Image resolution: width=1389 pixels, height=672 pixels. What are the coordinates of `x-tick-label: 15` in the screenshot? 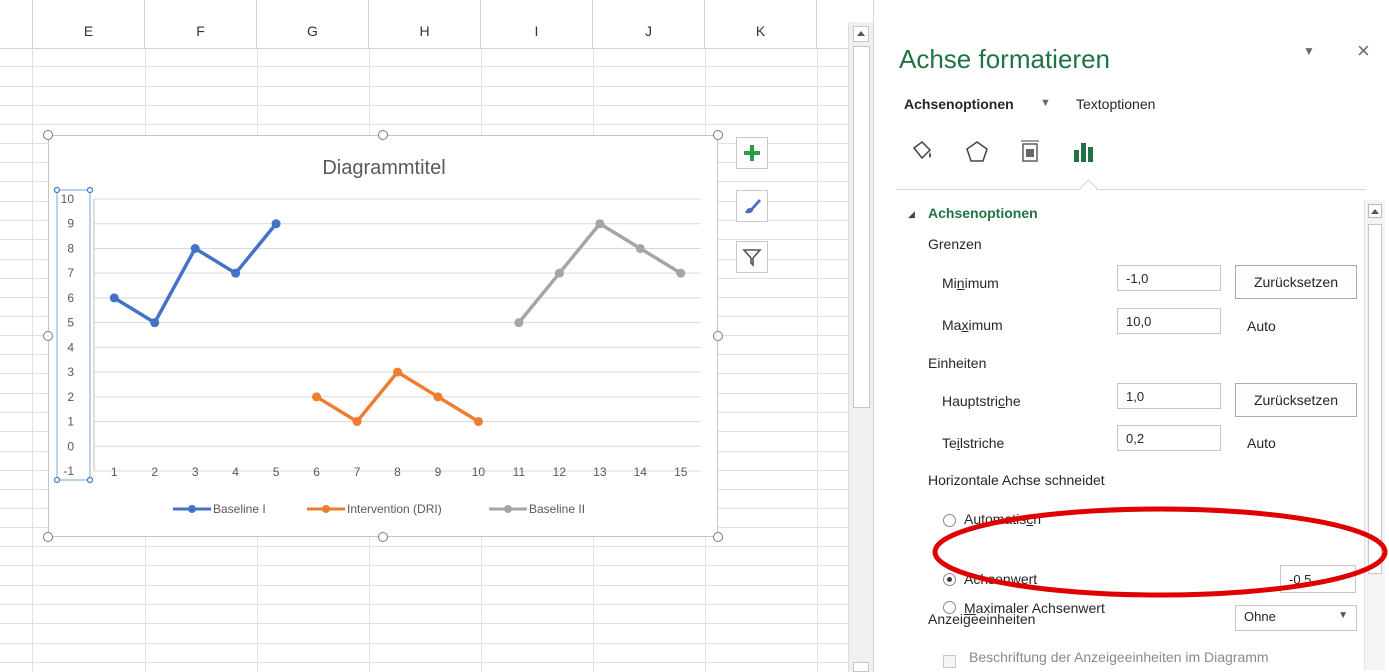 It's located at (681, 472).